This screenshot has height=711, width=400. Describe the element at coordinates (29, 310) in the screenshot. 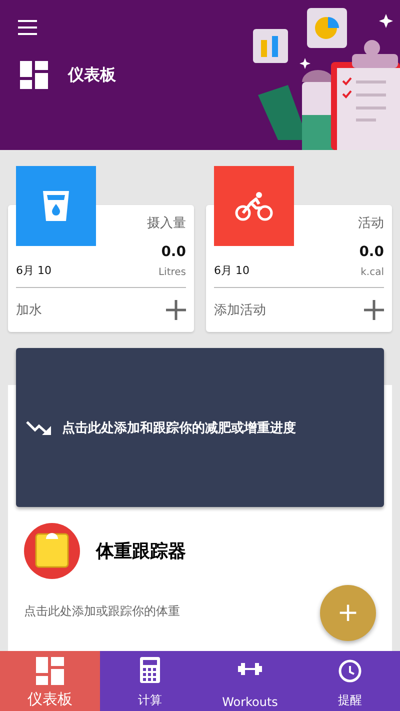

I see `add-action-label: 加水` at that location.